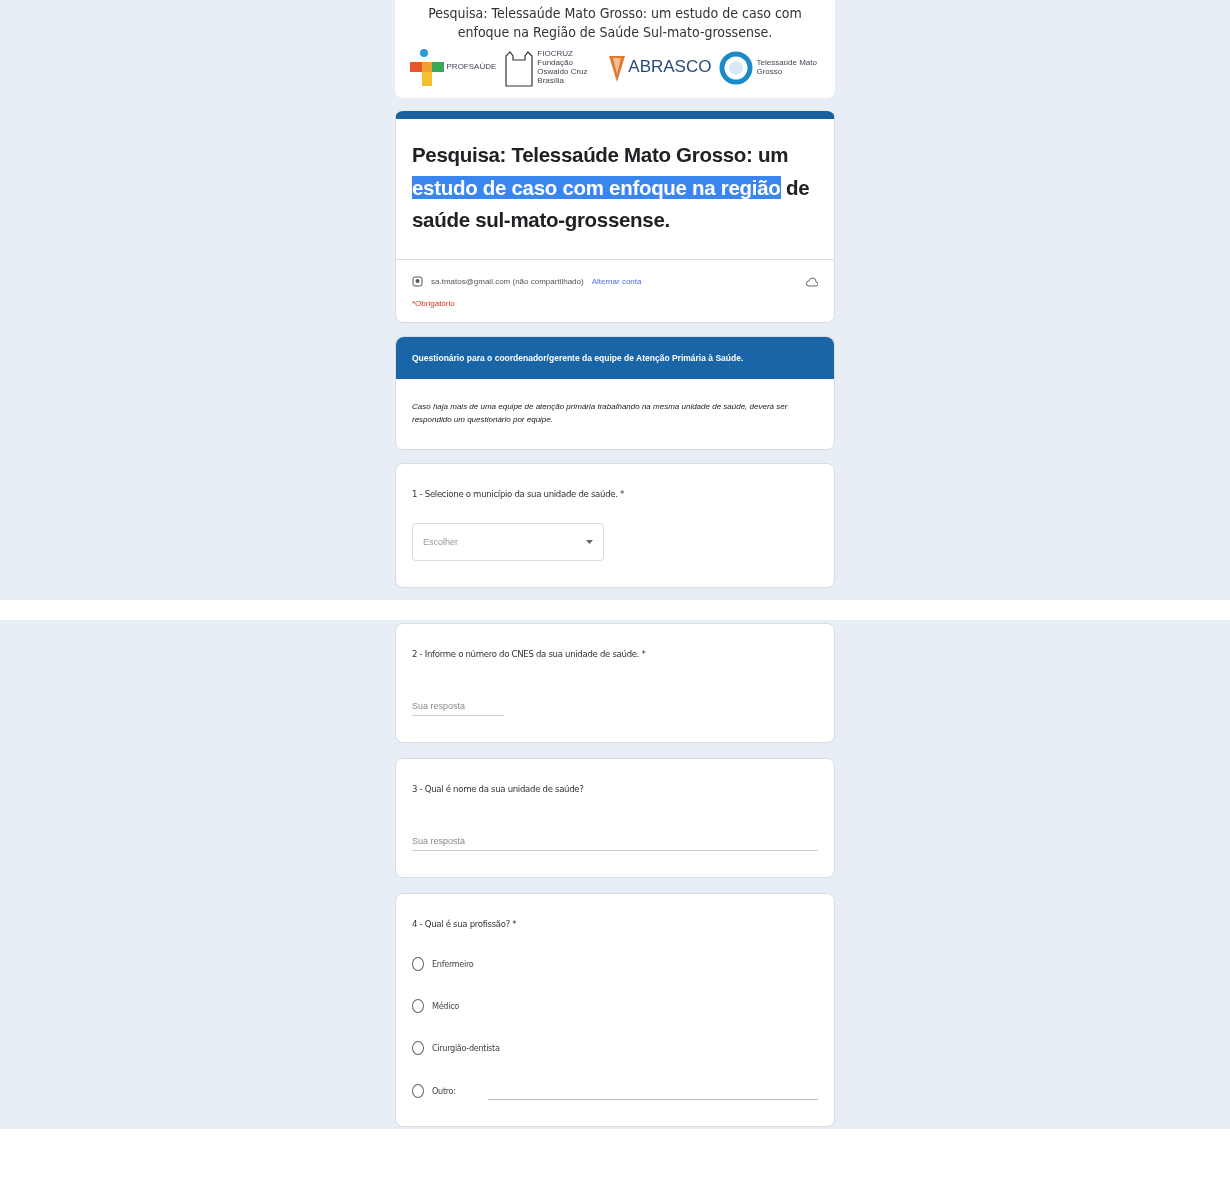 This screenshot has height=1180, width=1230. Describe the element at coordinates (417, 282) in the screenshot. I see `account-icon` at that location.